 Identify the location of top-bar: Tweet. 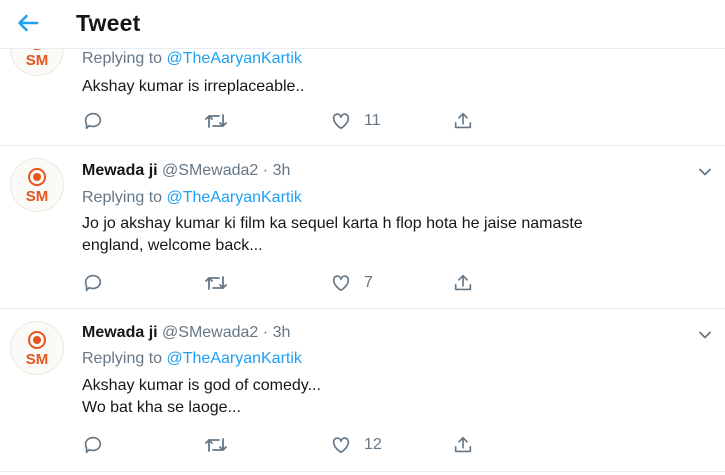
(362, 24).